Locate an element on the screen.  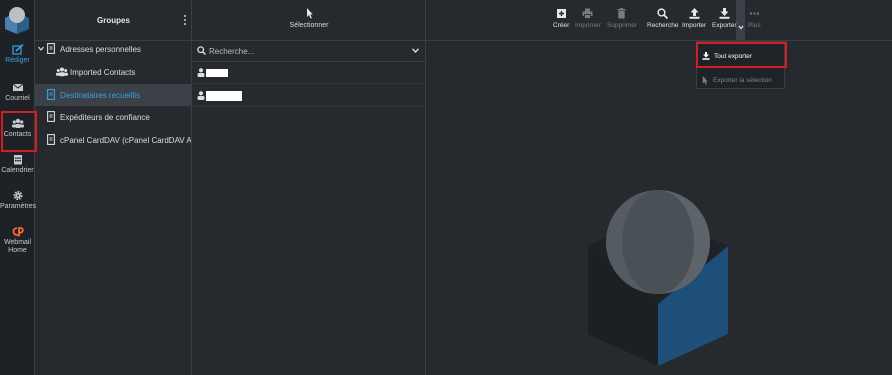
contacts-icon is located at coordinates (17, 123).